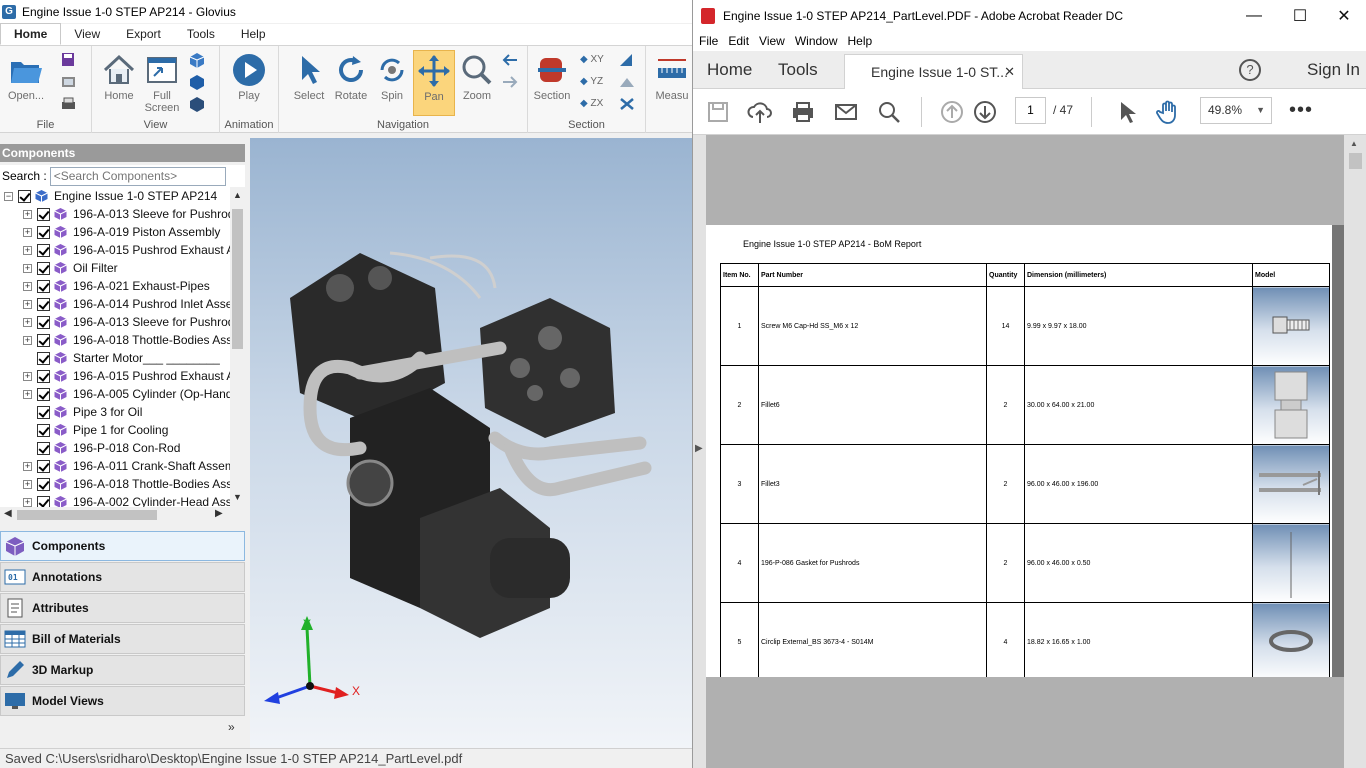  I want to click on tree-horizontal-scrollbar: ◀ ▶, so click(122, 515).